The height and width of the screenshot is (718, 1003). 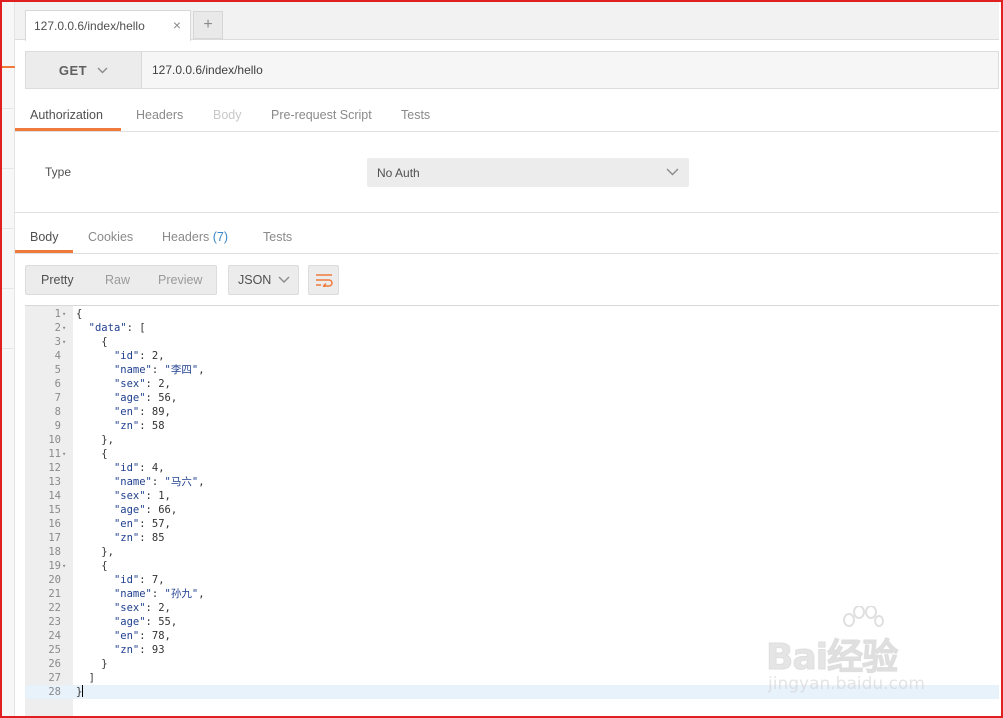 What do you see at coordinates (277, 237) in the screenshot?
I see `tab-response-tests: Tests` at bounding box center [277, 237].